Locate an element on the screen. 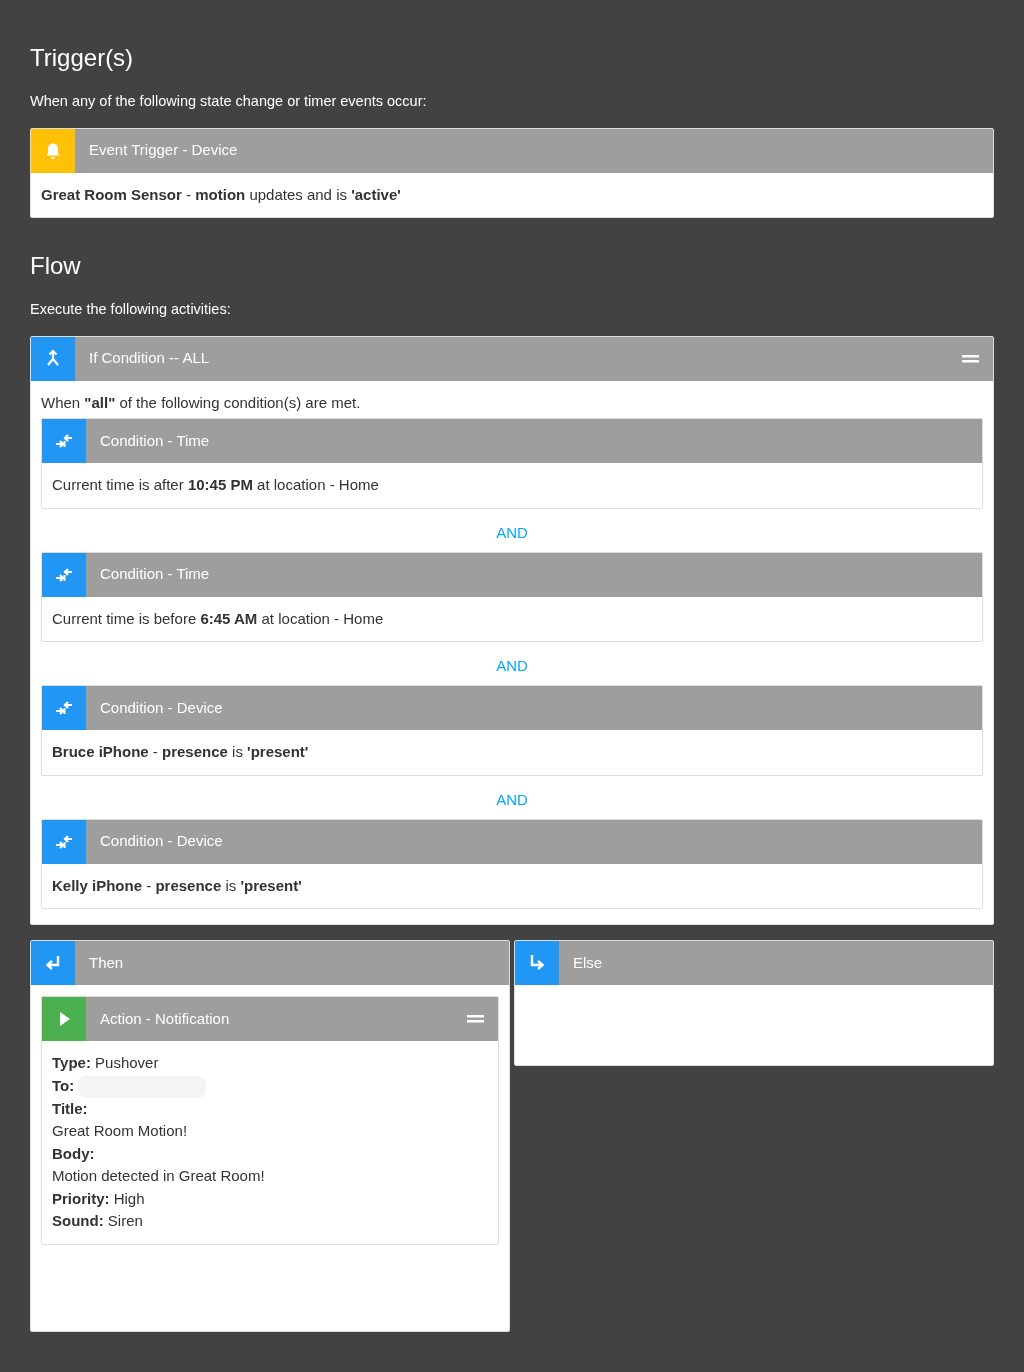 This screenshot has width=1024, height=1372. detail-text: To: is located at coordinates (63, 1085).